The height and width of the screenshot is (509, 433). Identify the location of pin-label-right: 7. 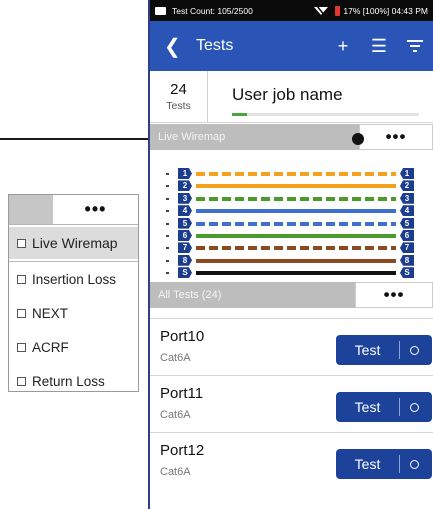
(407, 248).